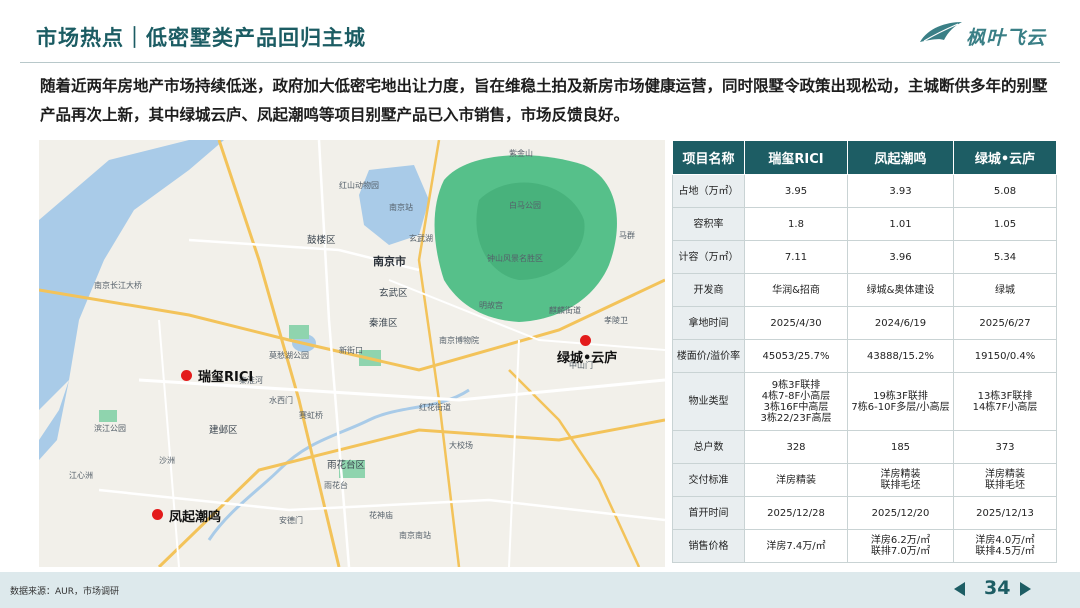 Image resolution: width=1080 pixels, height=608 pixels. What do you see at coordinates (201, 38) in the screenshot?
I see `page-title: 市场热点｜低密墅类产品回归主城` at bounding box center [201, 38].